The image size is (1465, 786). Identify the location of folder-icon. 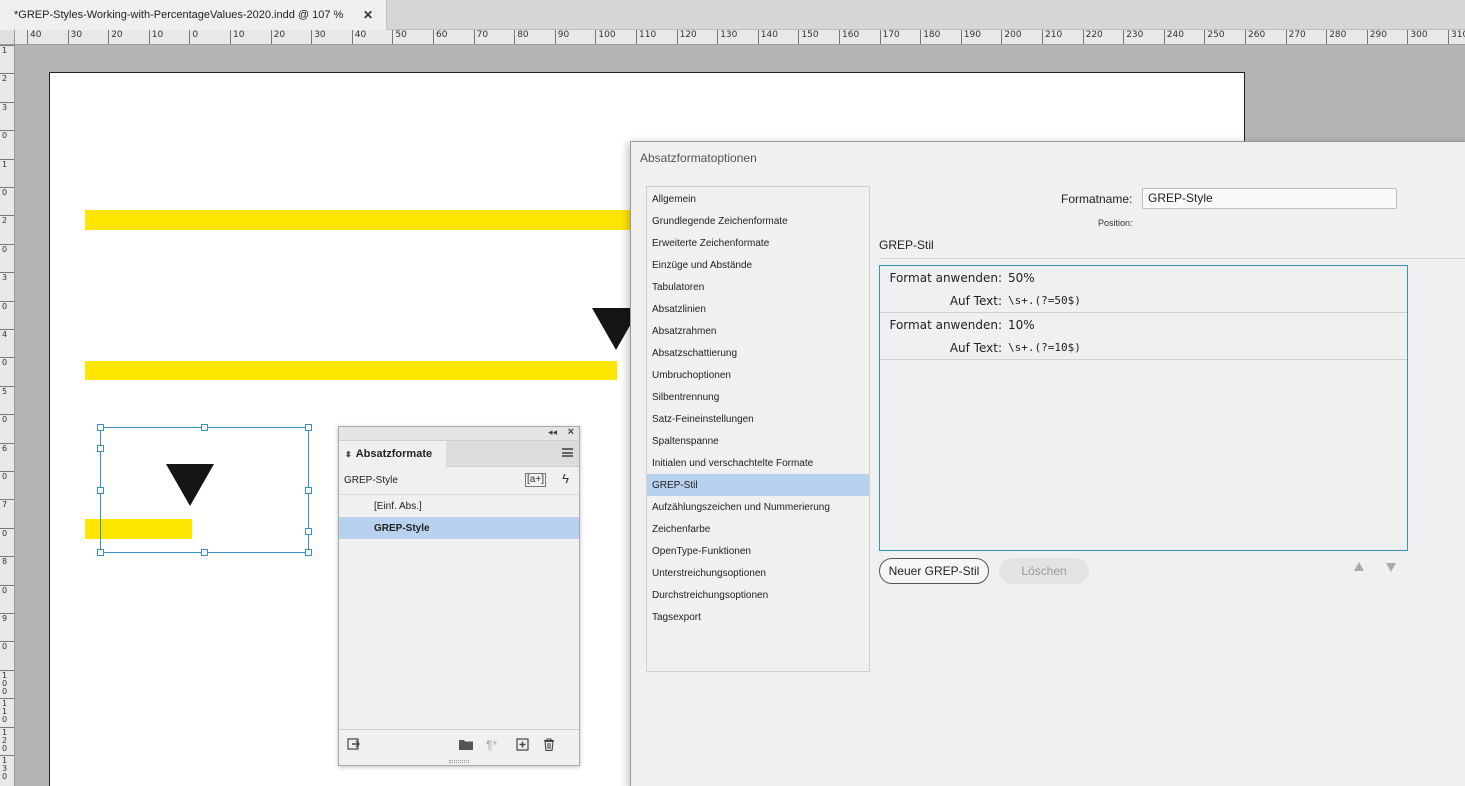
(466, 745).